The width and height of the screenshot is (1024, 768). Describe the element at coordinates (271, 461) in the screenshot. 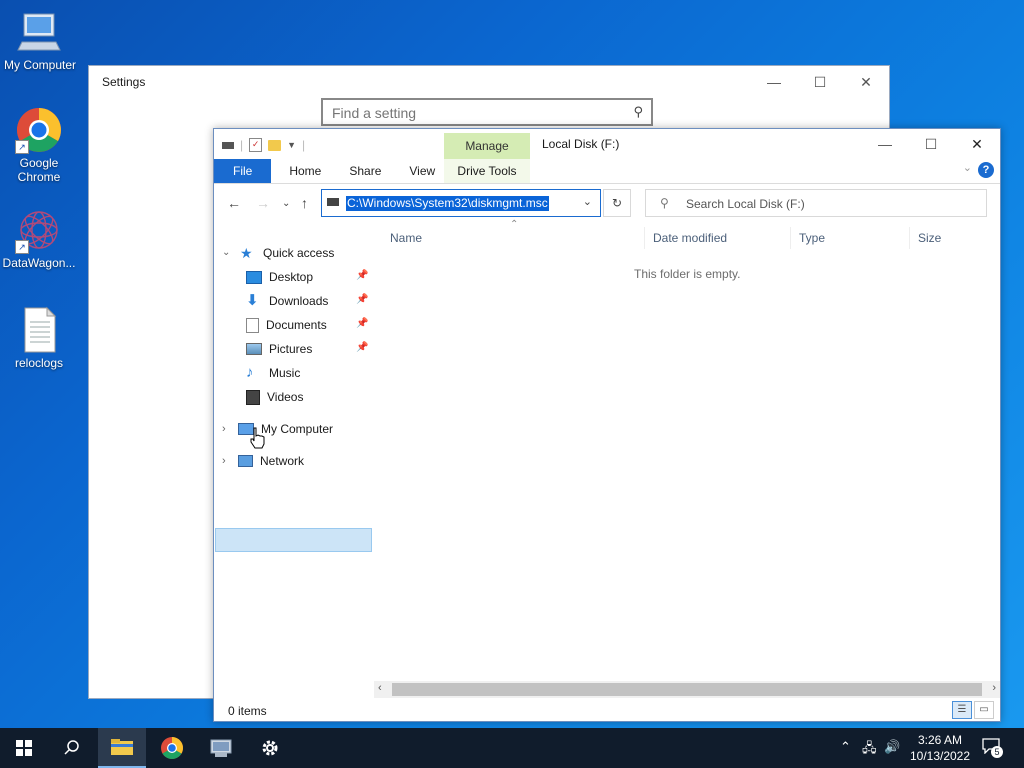

I see `nav-network: Network` at that location.